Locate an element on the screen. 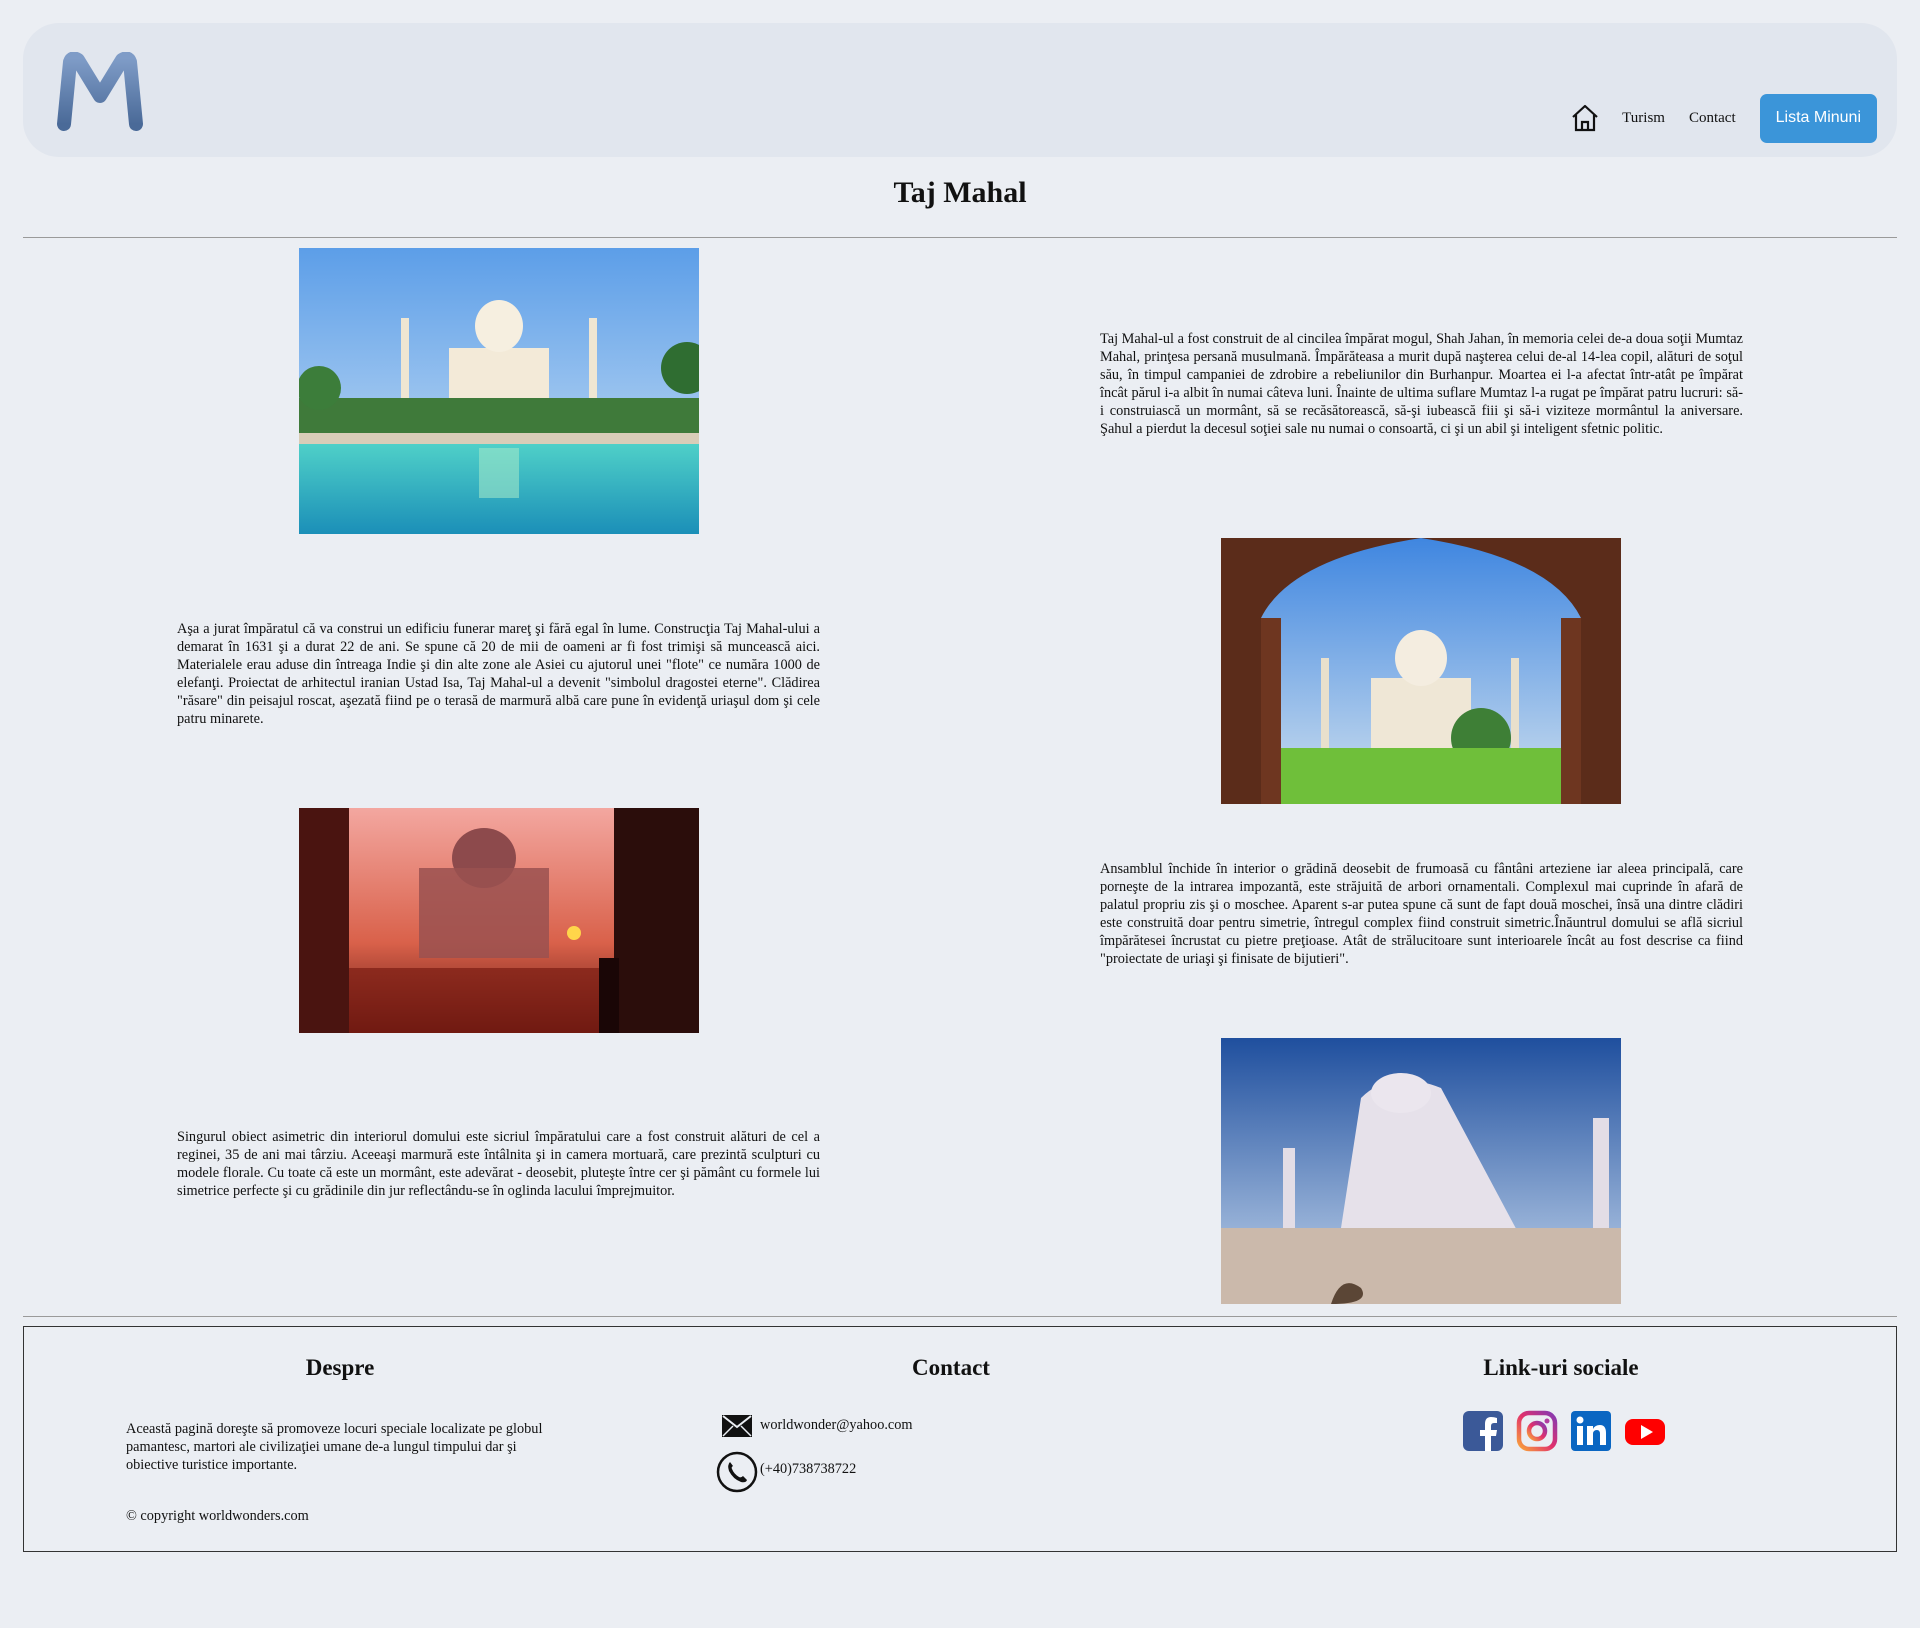 The image size is (1920, 1628). main-nav: Turism Contact Lista Minuni is located at coordinates (1723, 118).